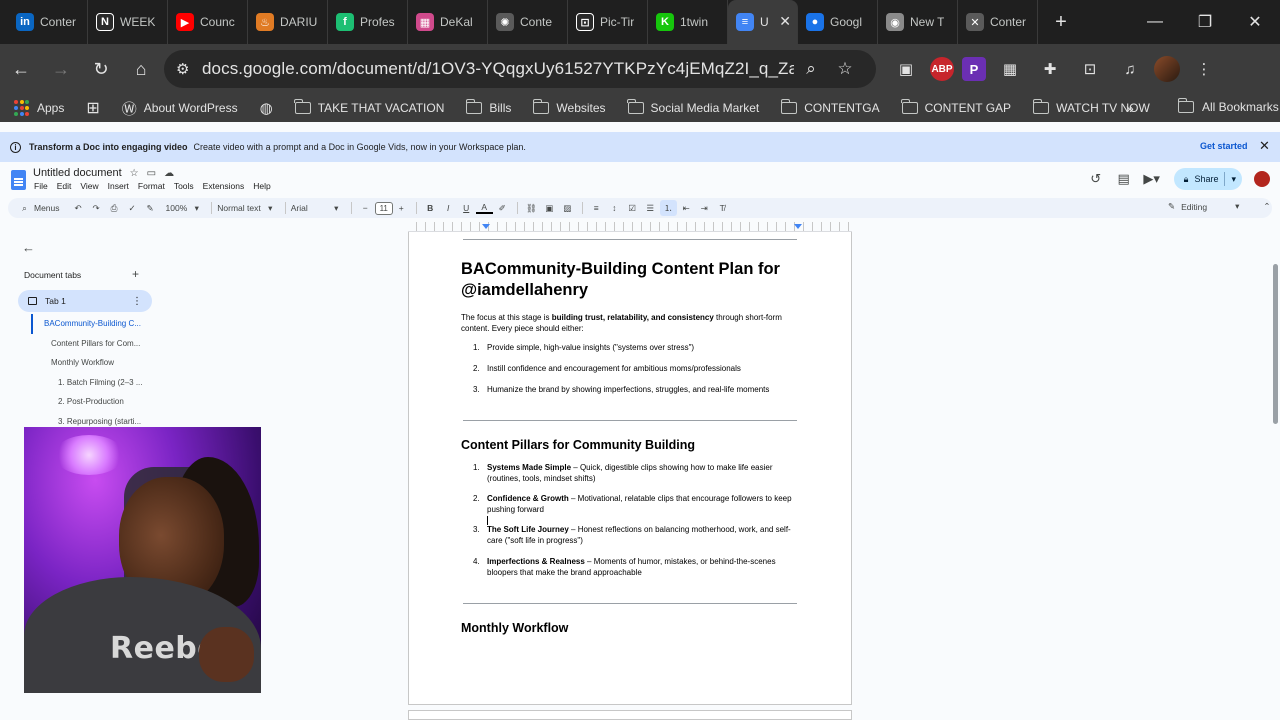 This screenshot has width=1280, height=720. What do you see at coordinates (61, 69) in the screenshot?
I see `forward-icon: →` at bounding box center [61, 69].